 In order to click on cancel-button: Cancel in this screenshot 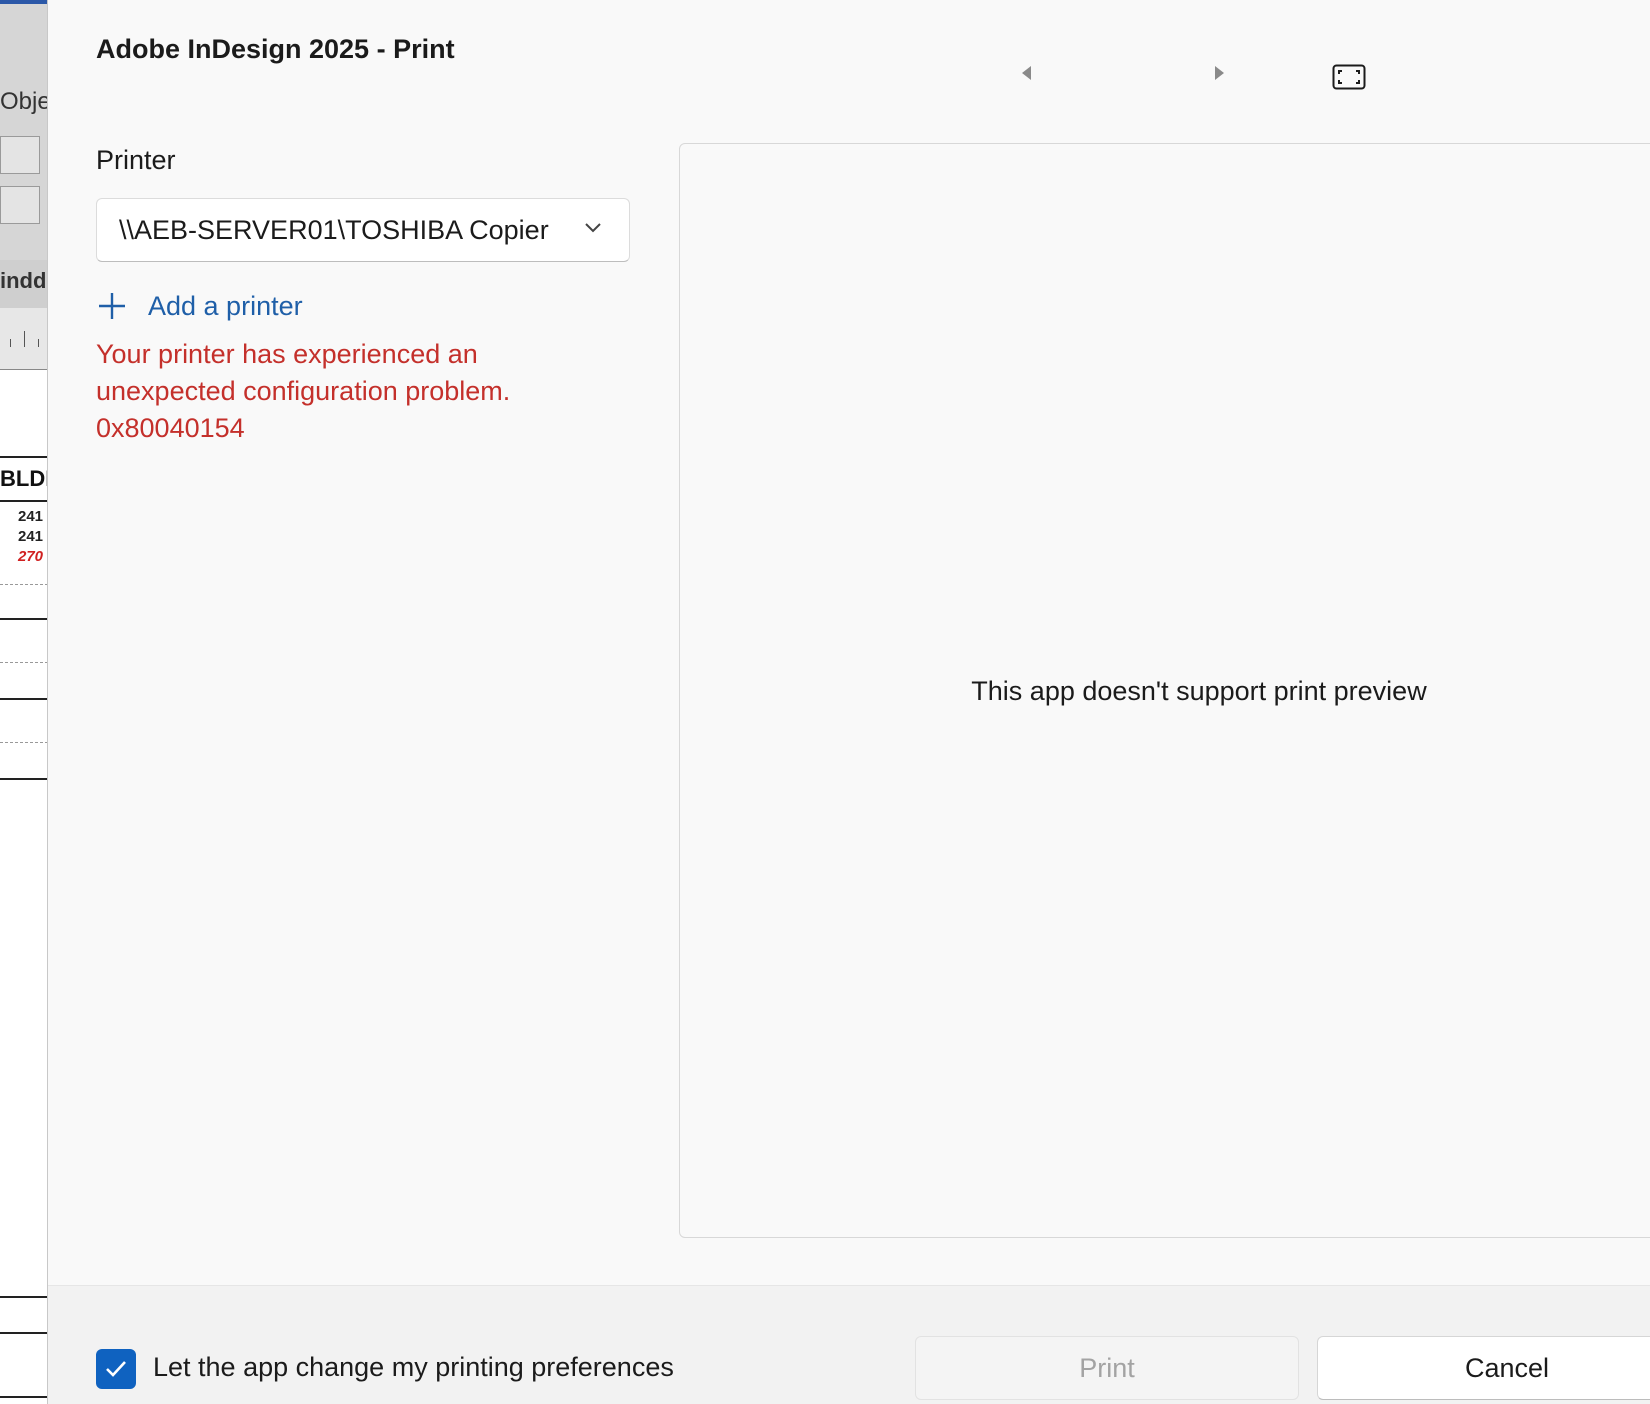, I will do `click(1483, 1368)`.